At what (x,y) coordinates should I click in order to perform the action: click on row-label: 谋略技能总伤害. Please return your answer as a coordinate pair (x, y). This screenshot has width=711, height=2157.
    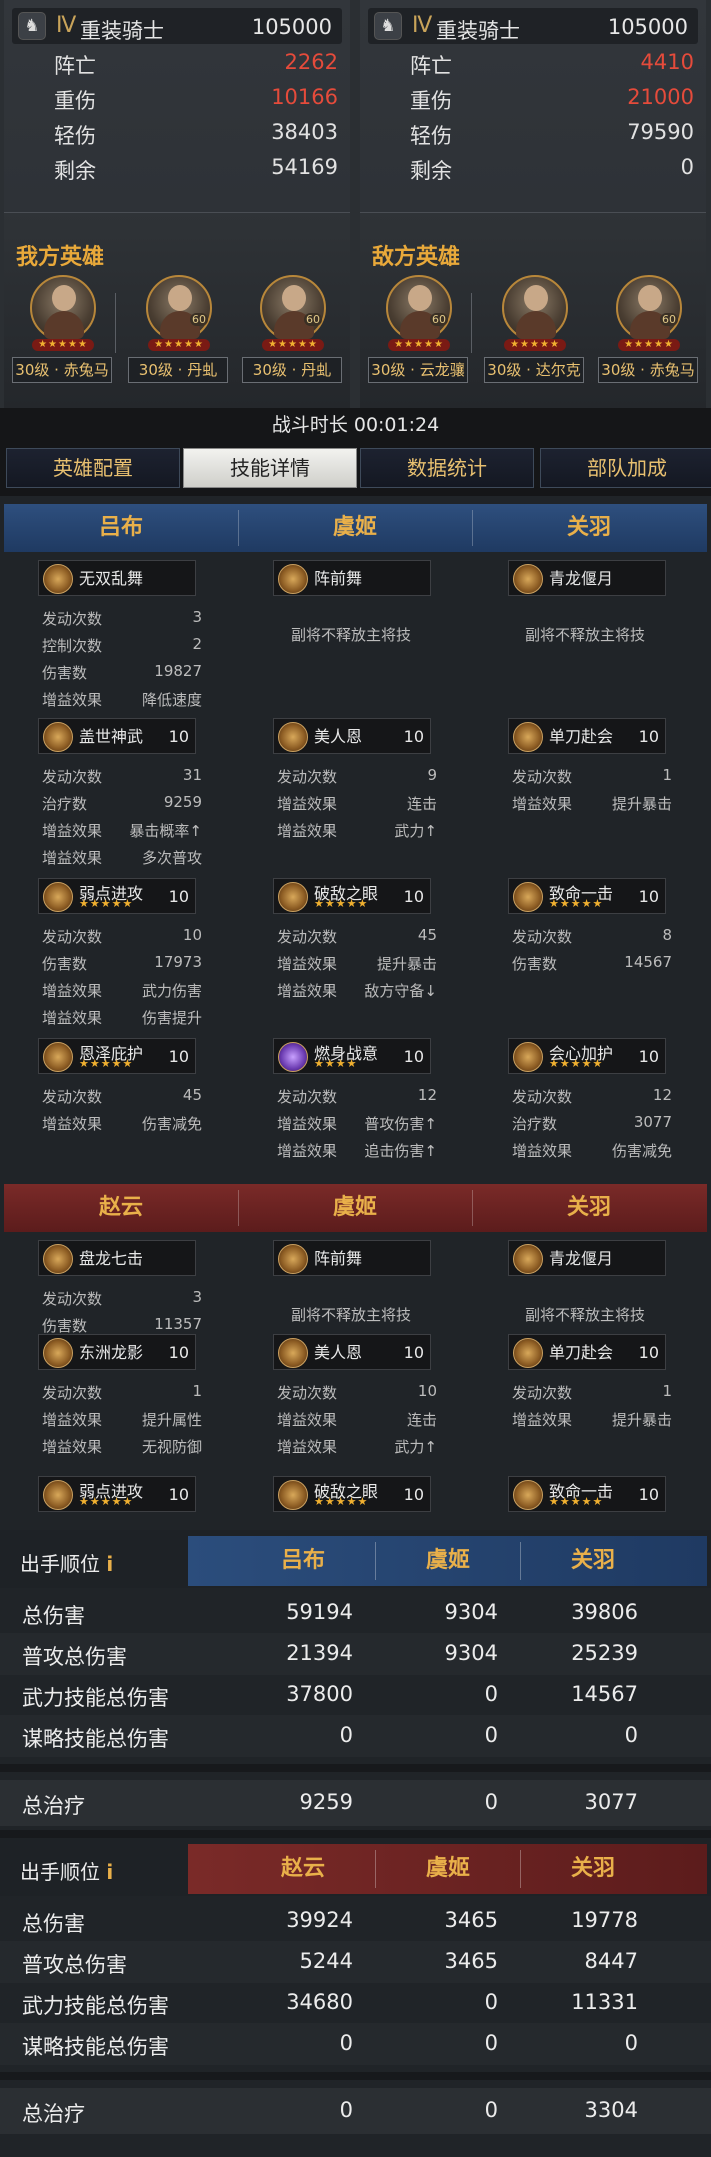
    Looking at the image, I should click on (95, 2047).